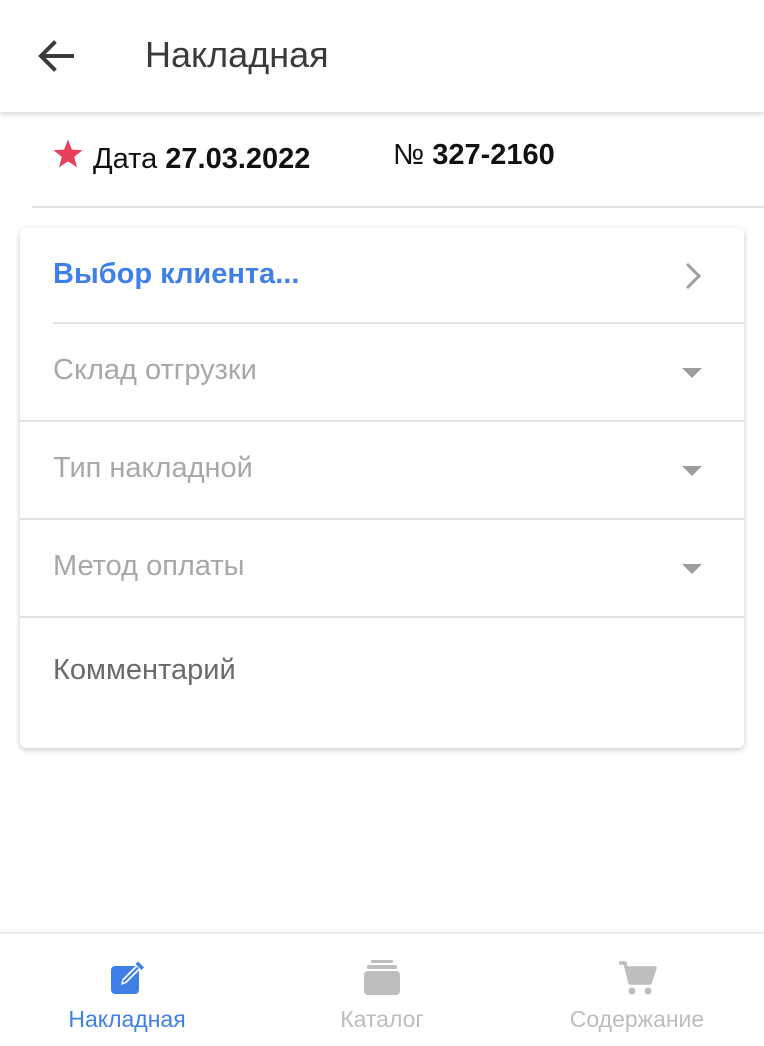 Image resolution: width=764 pixels, height=1046 pixels. Describe the element at coordinates (127, 1019) in the screenshot. I see `nav-item-invoice-label: Накладная` at that location.